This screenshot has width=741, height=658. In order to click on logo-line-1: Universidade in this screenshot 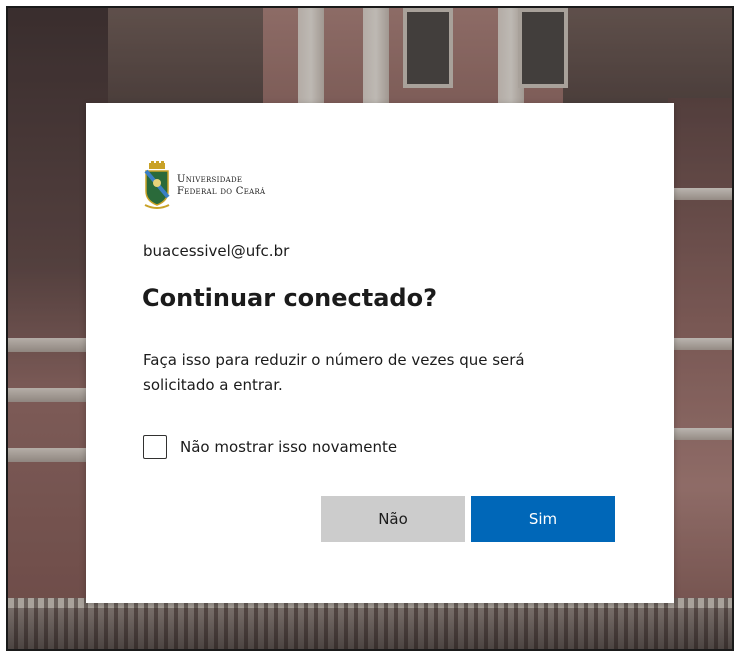, I will do `click(210, 179)`.